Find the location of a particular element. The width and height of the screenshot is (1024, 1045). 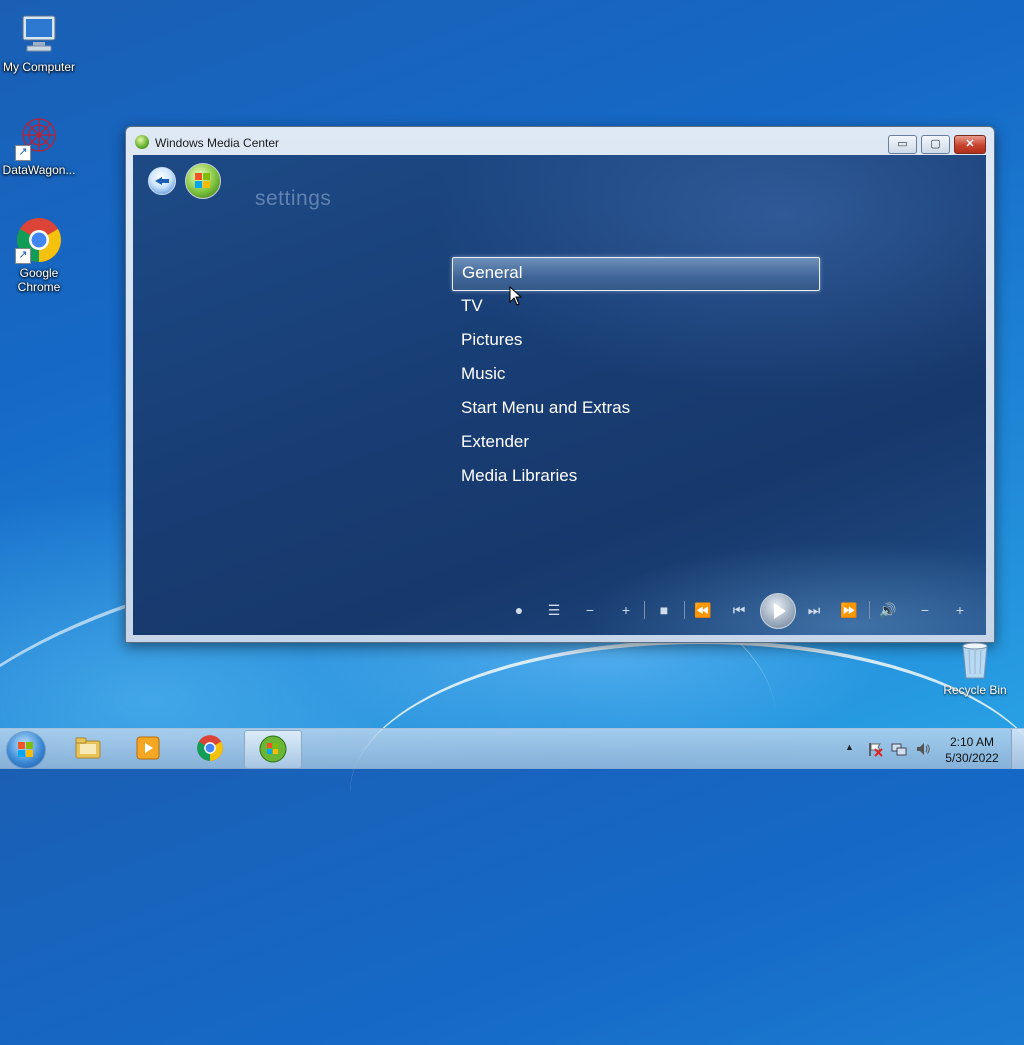

fast-forward-button: ⏩ is located at coordinates (849, 610).